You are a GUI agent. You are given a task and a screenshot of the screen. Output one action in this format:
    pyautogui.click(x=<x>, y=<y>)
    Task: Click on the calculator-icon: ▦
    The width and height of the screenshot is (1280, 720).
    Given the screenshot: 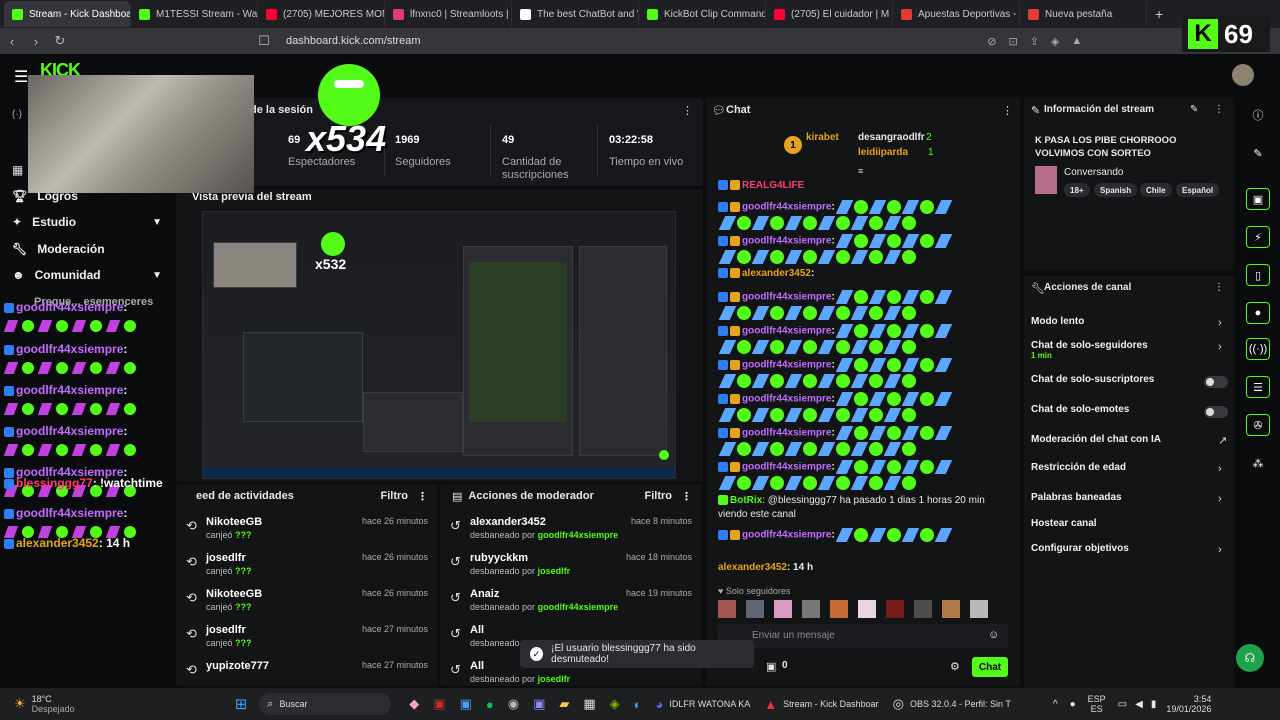 What is the action you would take?
    pyautogui.click(x=589, y=704)
    